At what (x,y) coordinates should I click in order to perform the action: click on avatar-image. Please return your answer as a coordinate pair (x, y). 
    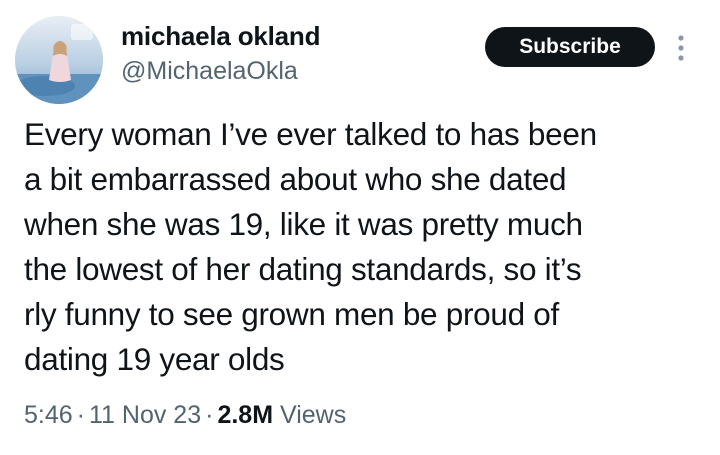
    Looking at the image, I should click on (59, 60).